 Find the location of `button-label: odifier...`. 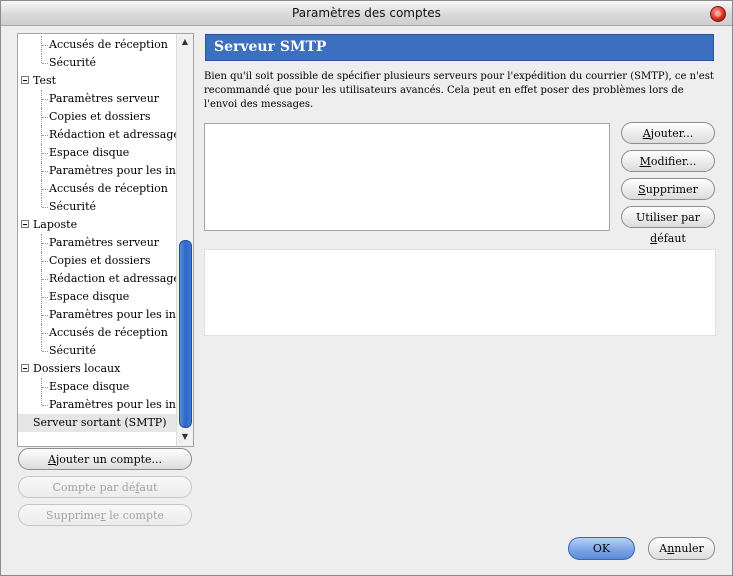

button-label: odifier... is located at coordinates (673, 161).